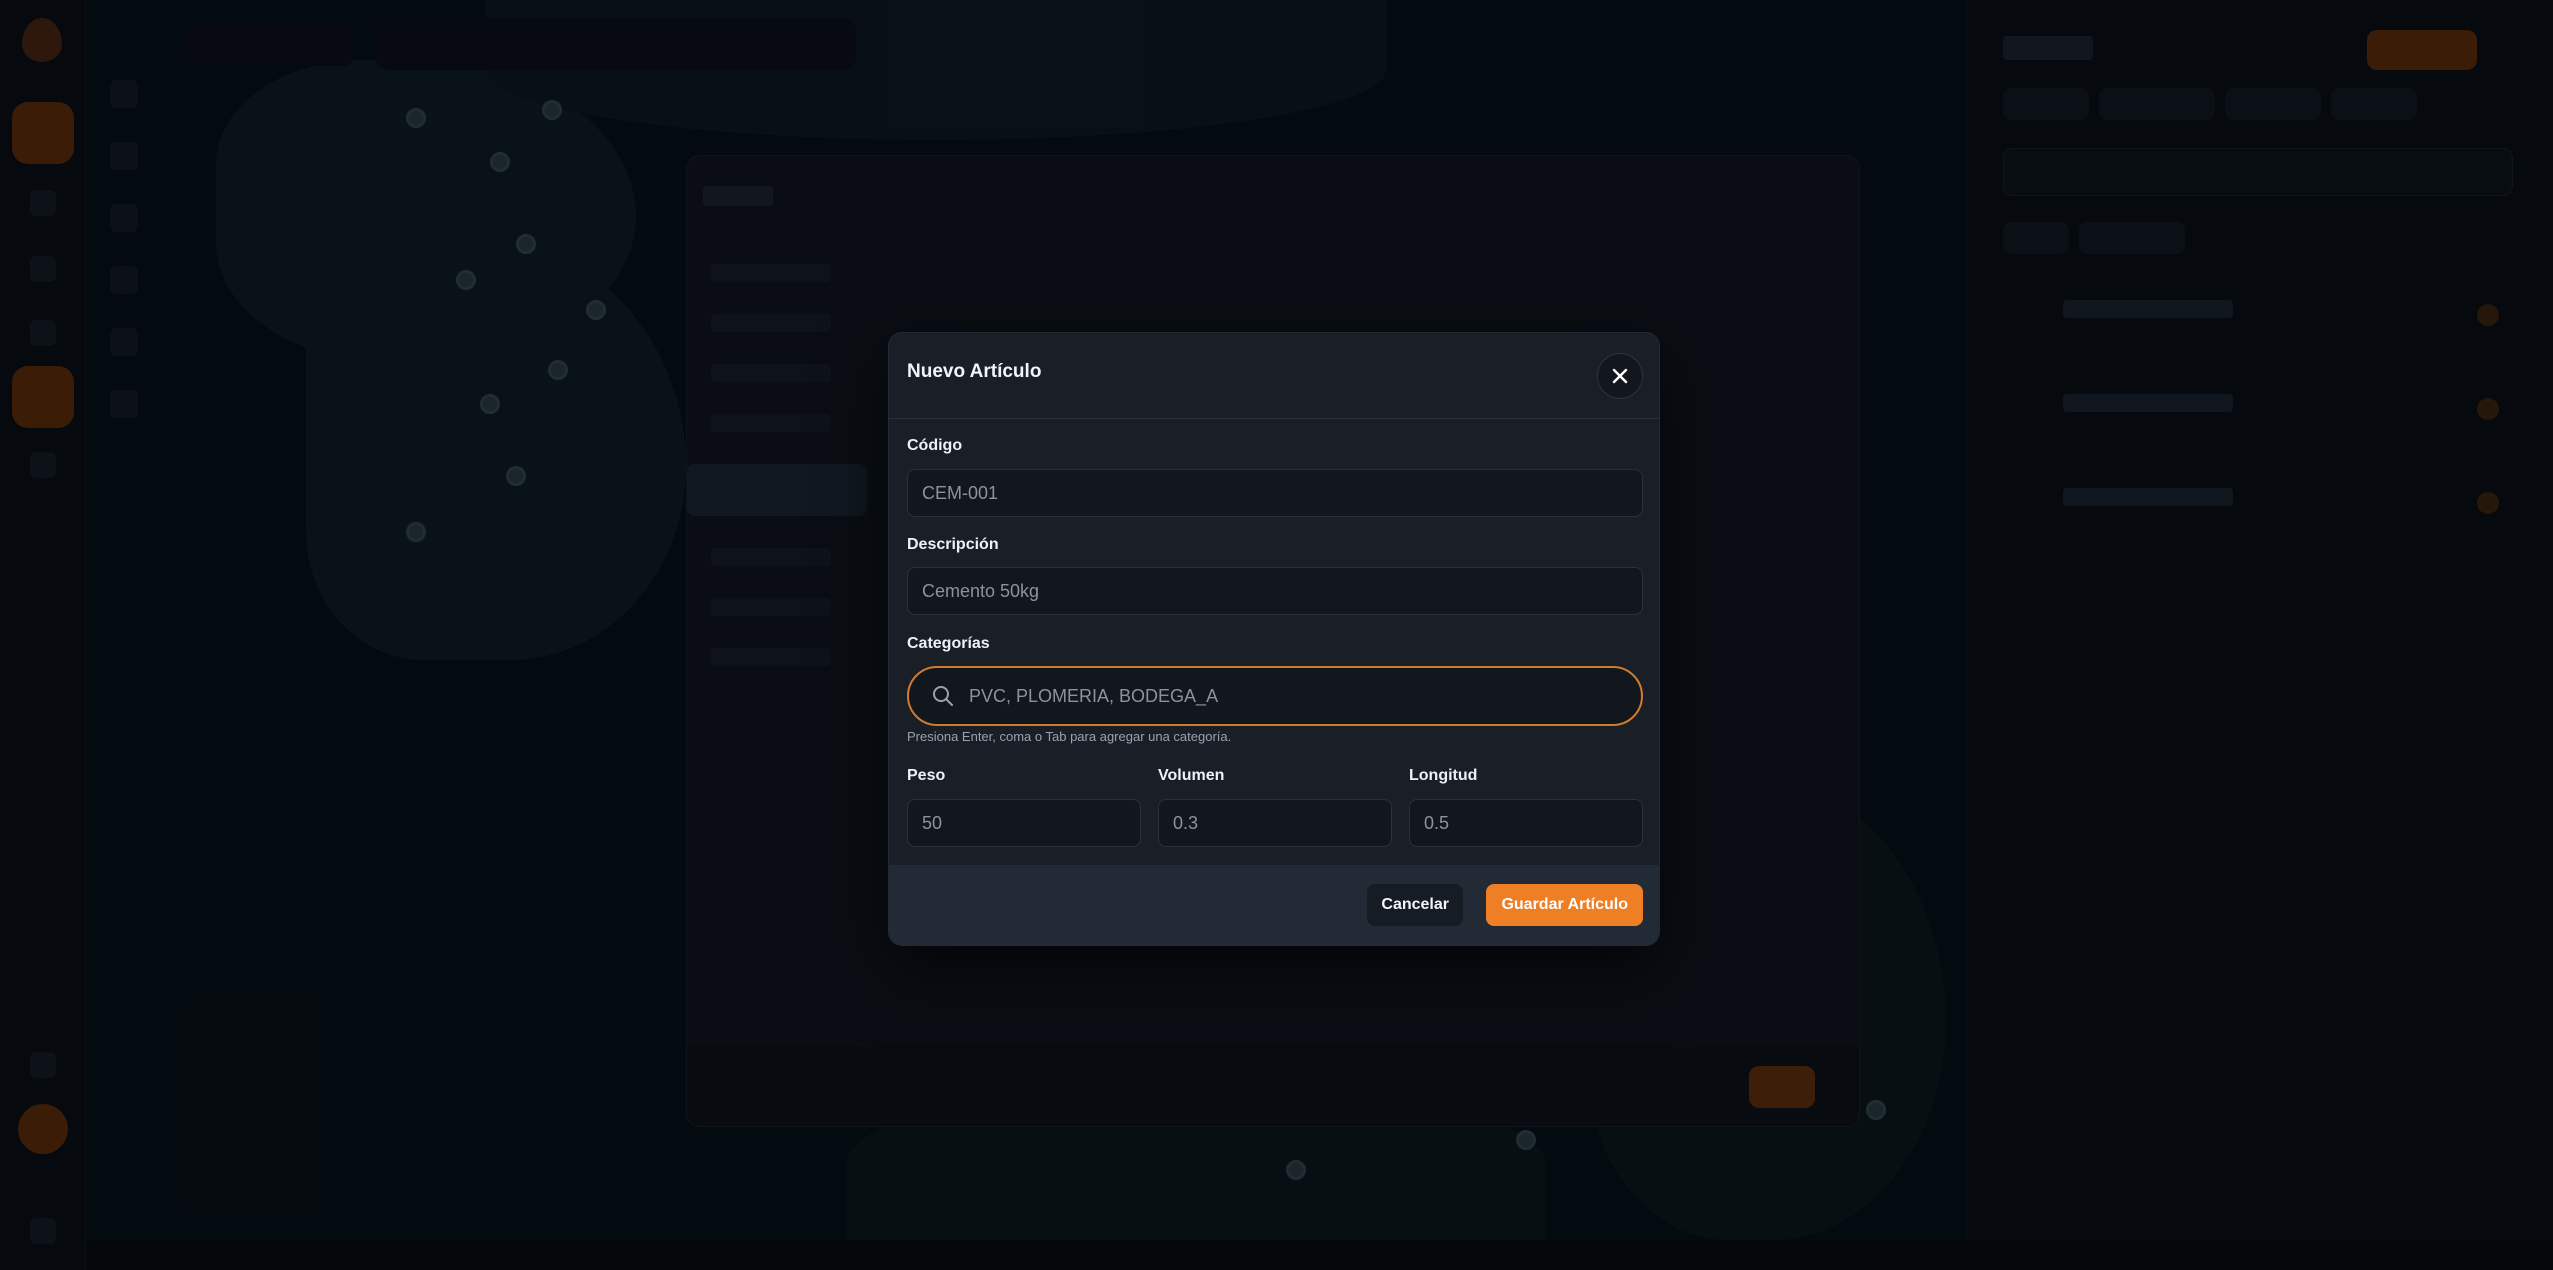 The image size is (2553, 1270). I want to click on peso-input: 50, so click(1024, 823).